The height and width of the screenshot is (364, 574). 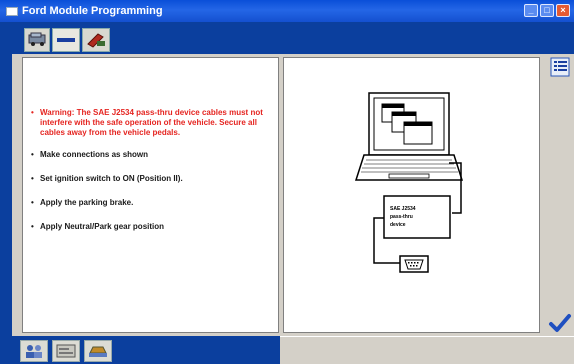 I want to click on list-icon, so click(x=560, y=67).